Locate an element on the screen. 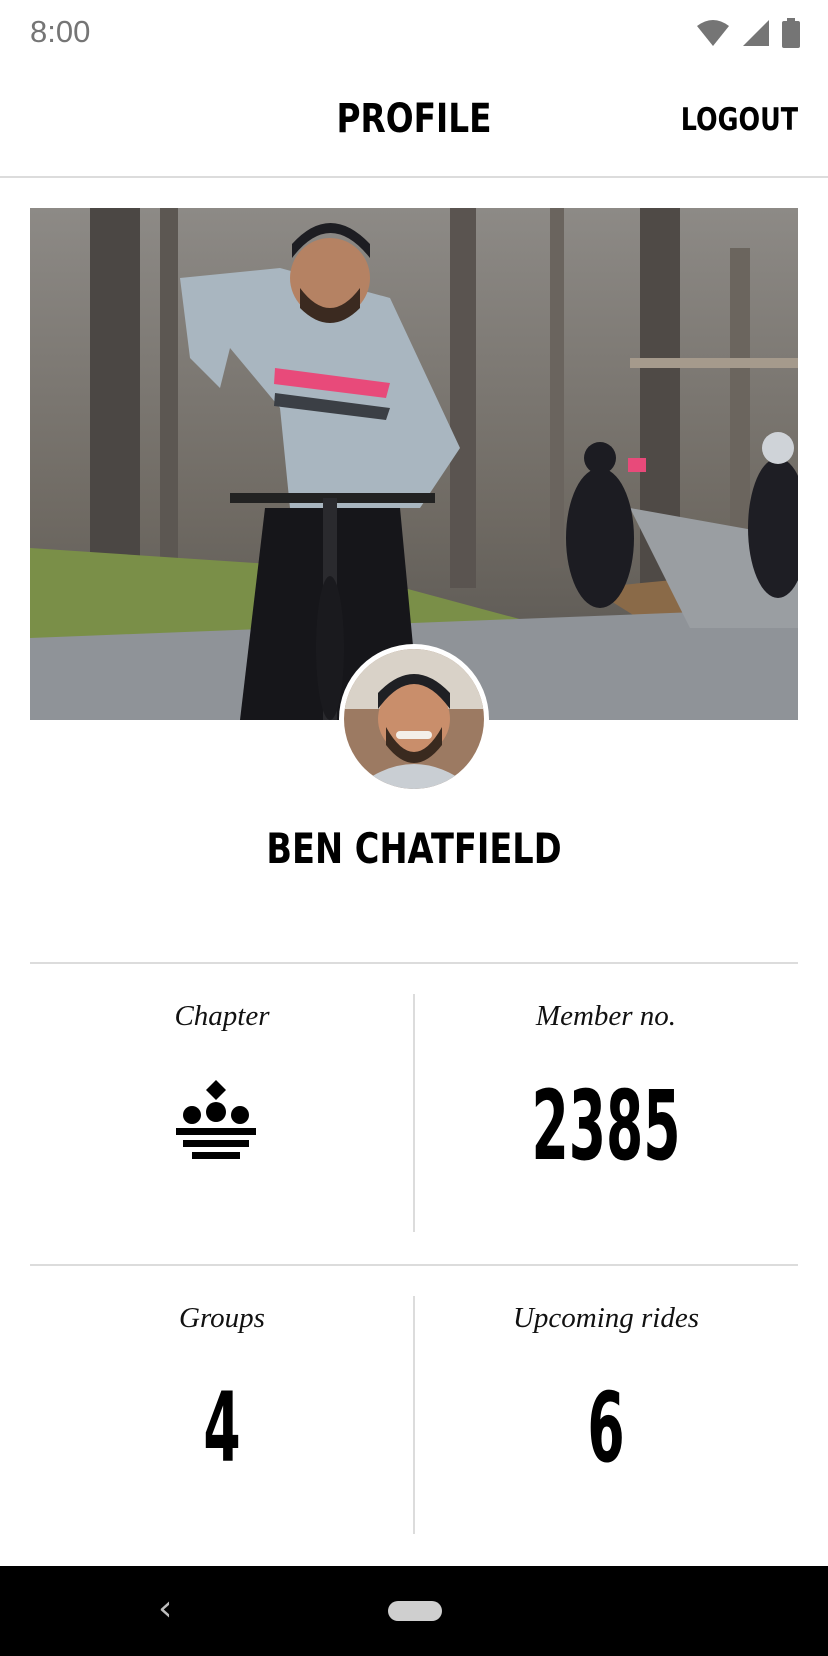  signal-icon is located at coordinates (756, 33).